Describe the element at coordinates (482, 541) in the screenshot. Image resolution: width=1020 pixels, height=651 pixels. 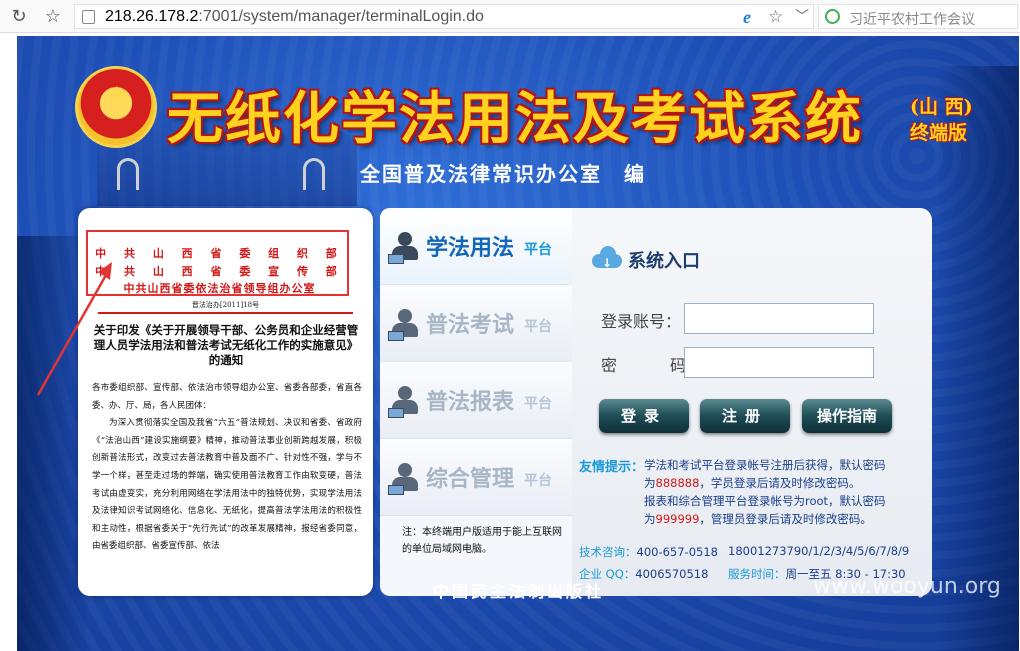
I see `menu-note: 注：本终端用户版适用于能上互联网的单位局域网电脑。` at that location.